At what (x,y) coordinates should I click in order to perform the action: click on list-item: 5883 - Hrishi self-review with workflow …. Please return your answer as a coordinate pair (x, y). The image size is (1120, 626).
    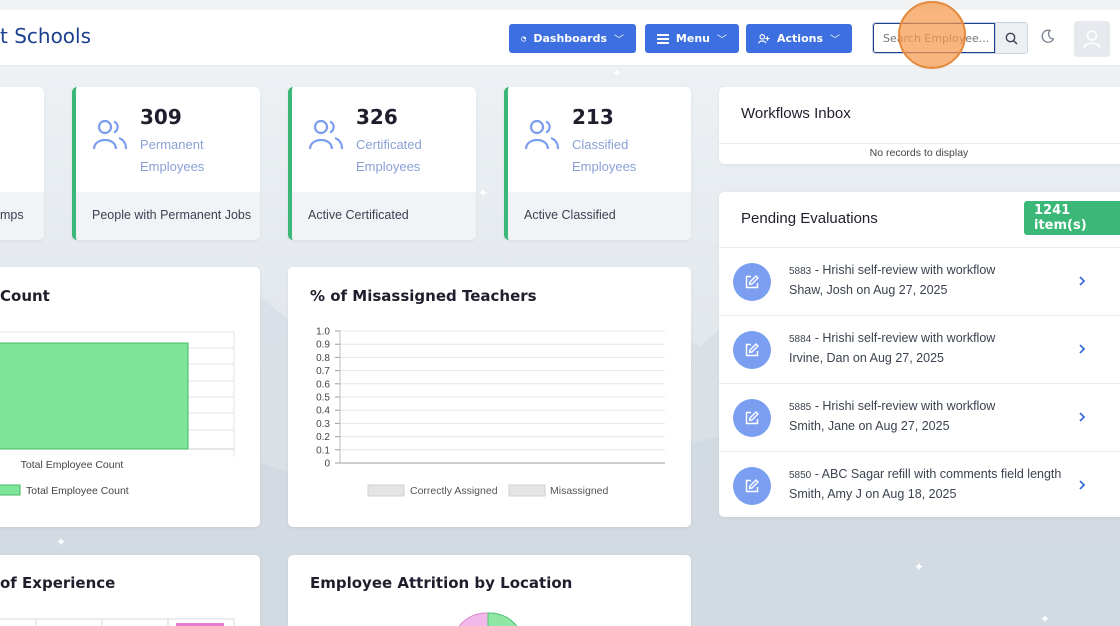
    Looking at the image, I should click on (919, 281).